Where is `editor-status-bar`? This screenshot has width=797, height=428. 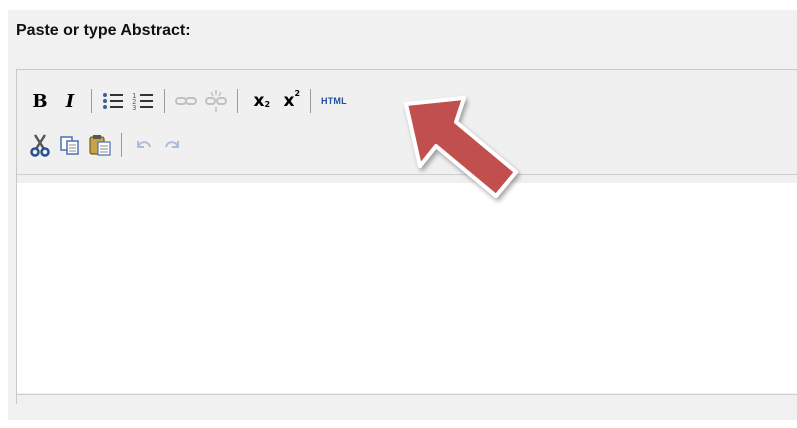
editor-status-bar is located at coordinates (407, 399).